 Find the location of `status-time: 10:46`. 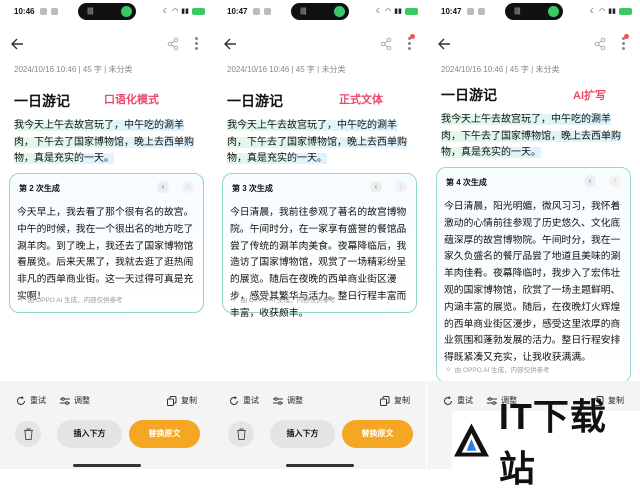

status-time: 10:46 is located at coordinates (24, 11).